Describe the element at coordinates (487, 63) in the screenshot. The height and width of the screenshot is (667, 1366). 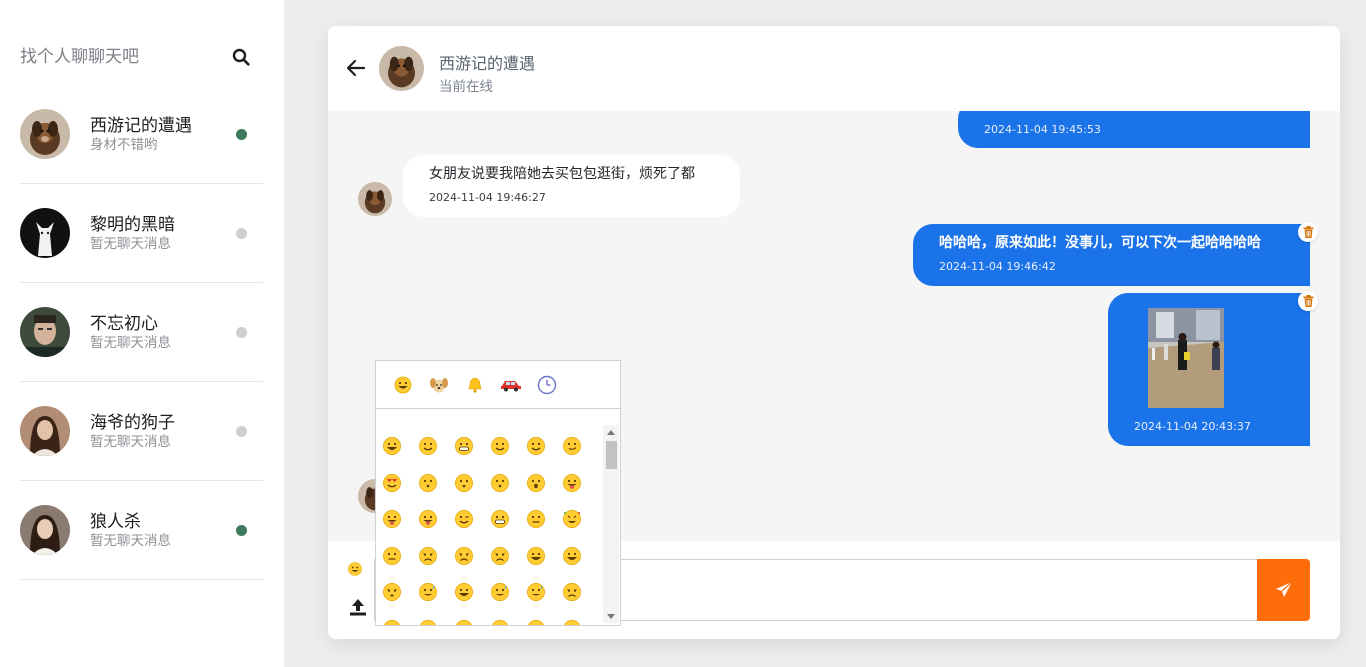
I see `chat-title: 西游记的遭遇` at that location.